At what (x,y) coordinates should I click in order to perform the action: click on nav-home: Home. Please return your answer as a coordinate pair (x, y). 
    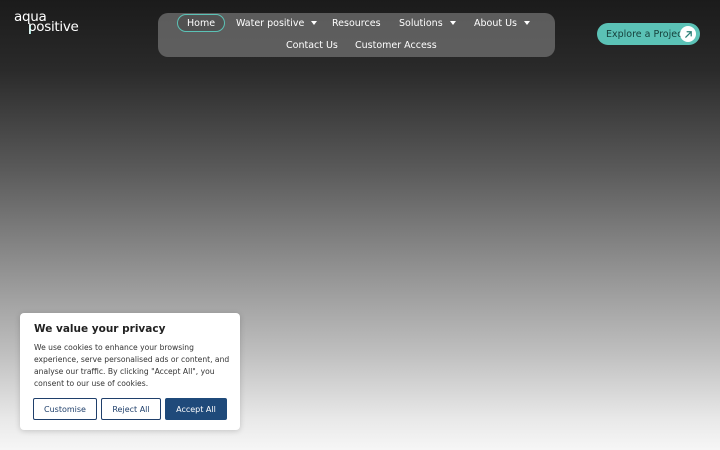
    Looking at the image, I should click on (201, 23).